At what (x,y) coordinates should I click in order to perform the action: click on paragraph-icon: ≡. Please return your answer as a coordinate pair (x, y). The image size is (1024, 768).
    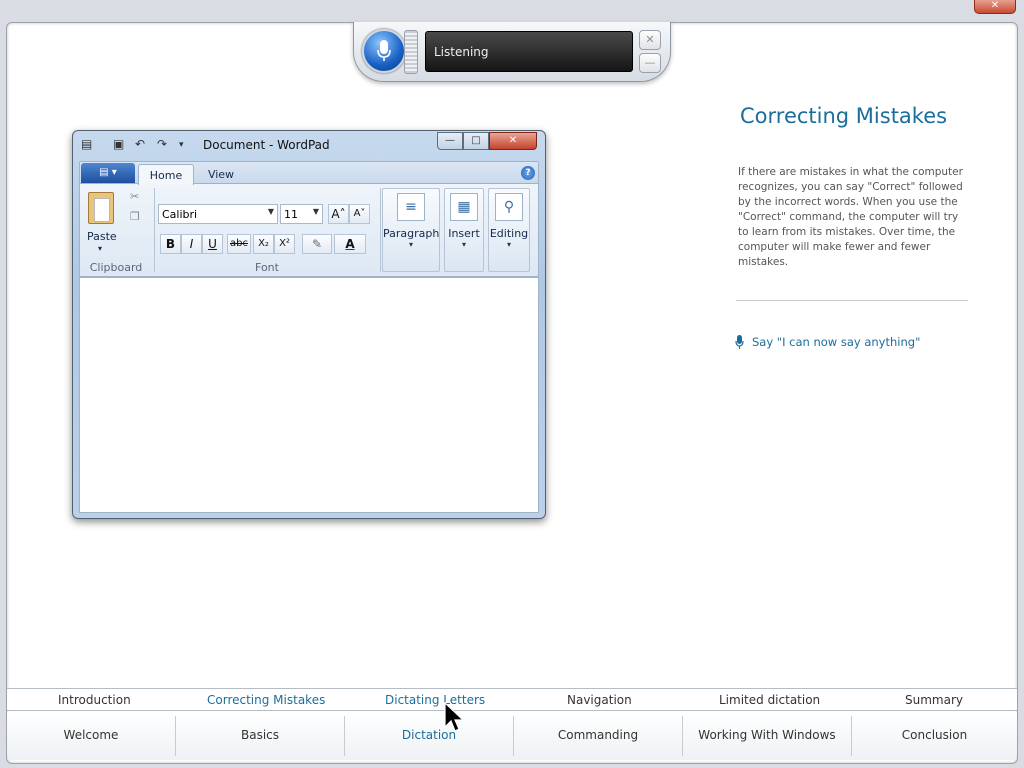
    Looking at the image, I should click on (411, 207).